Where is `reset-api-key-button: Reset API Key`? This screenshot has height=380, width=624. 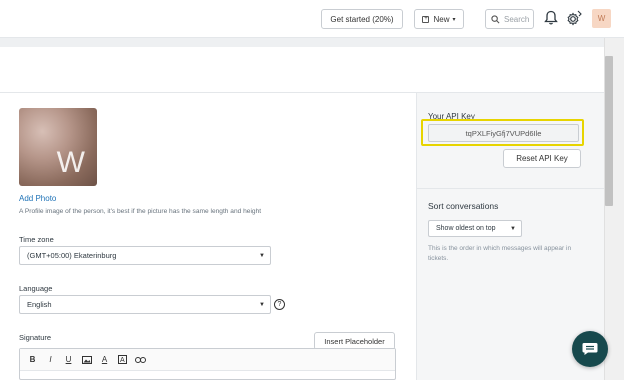 reset-api-key-button: Reset API Key is located at coordinates (542, 158).